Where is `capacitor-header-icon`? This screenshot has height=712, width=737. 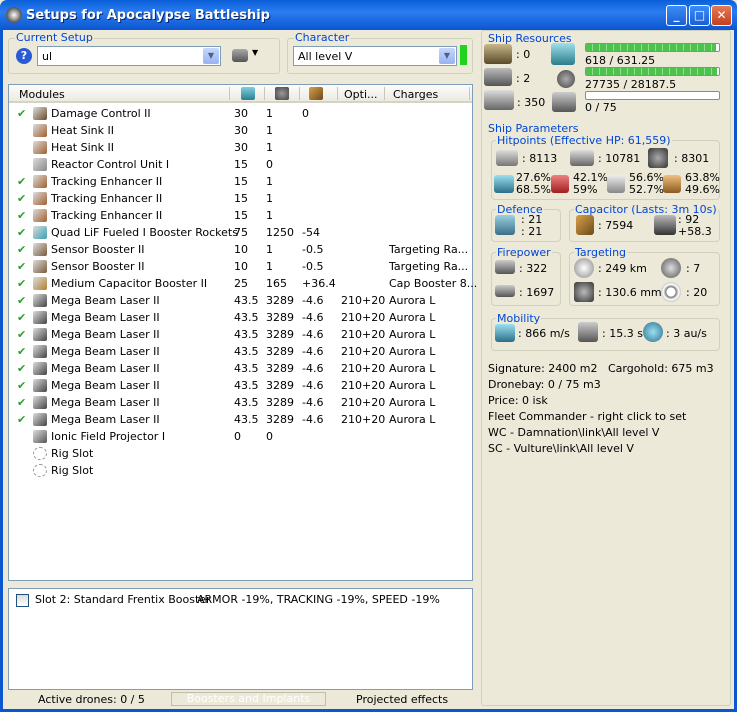 capacitor-header-icon is located at coordinates (316, 93).